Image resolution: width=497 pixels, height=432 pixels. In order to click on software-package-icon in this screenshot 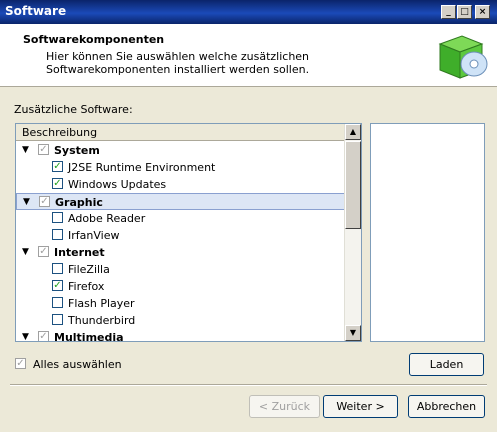, I will do `click(463, 57)`.